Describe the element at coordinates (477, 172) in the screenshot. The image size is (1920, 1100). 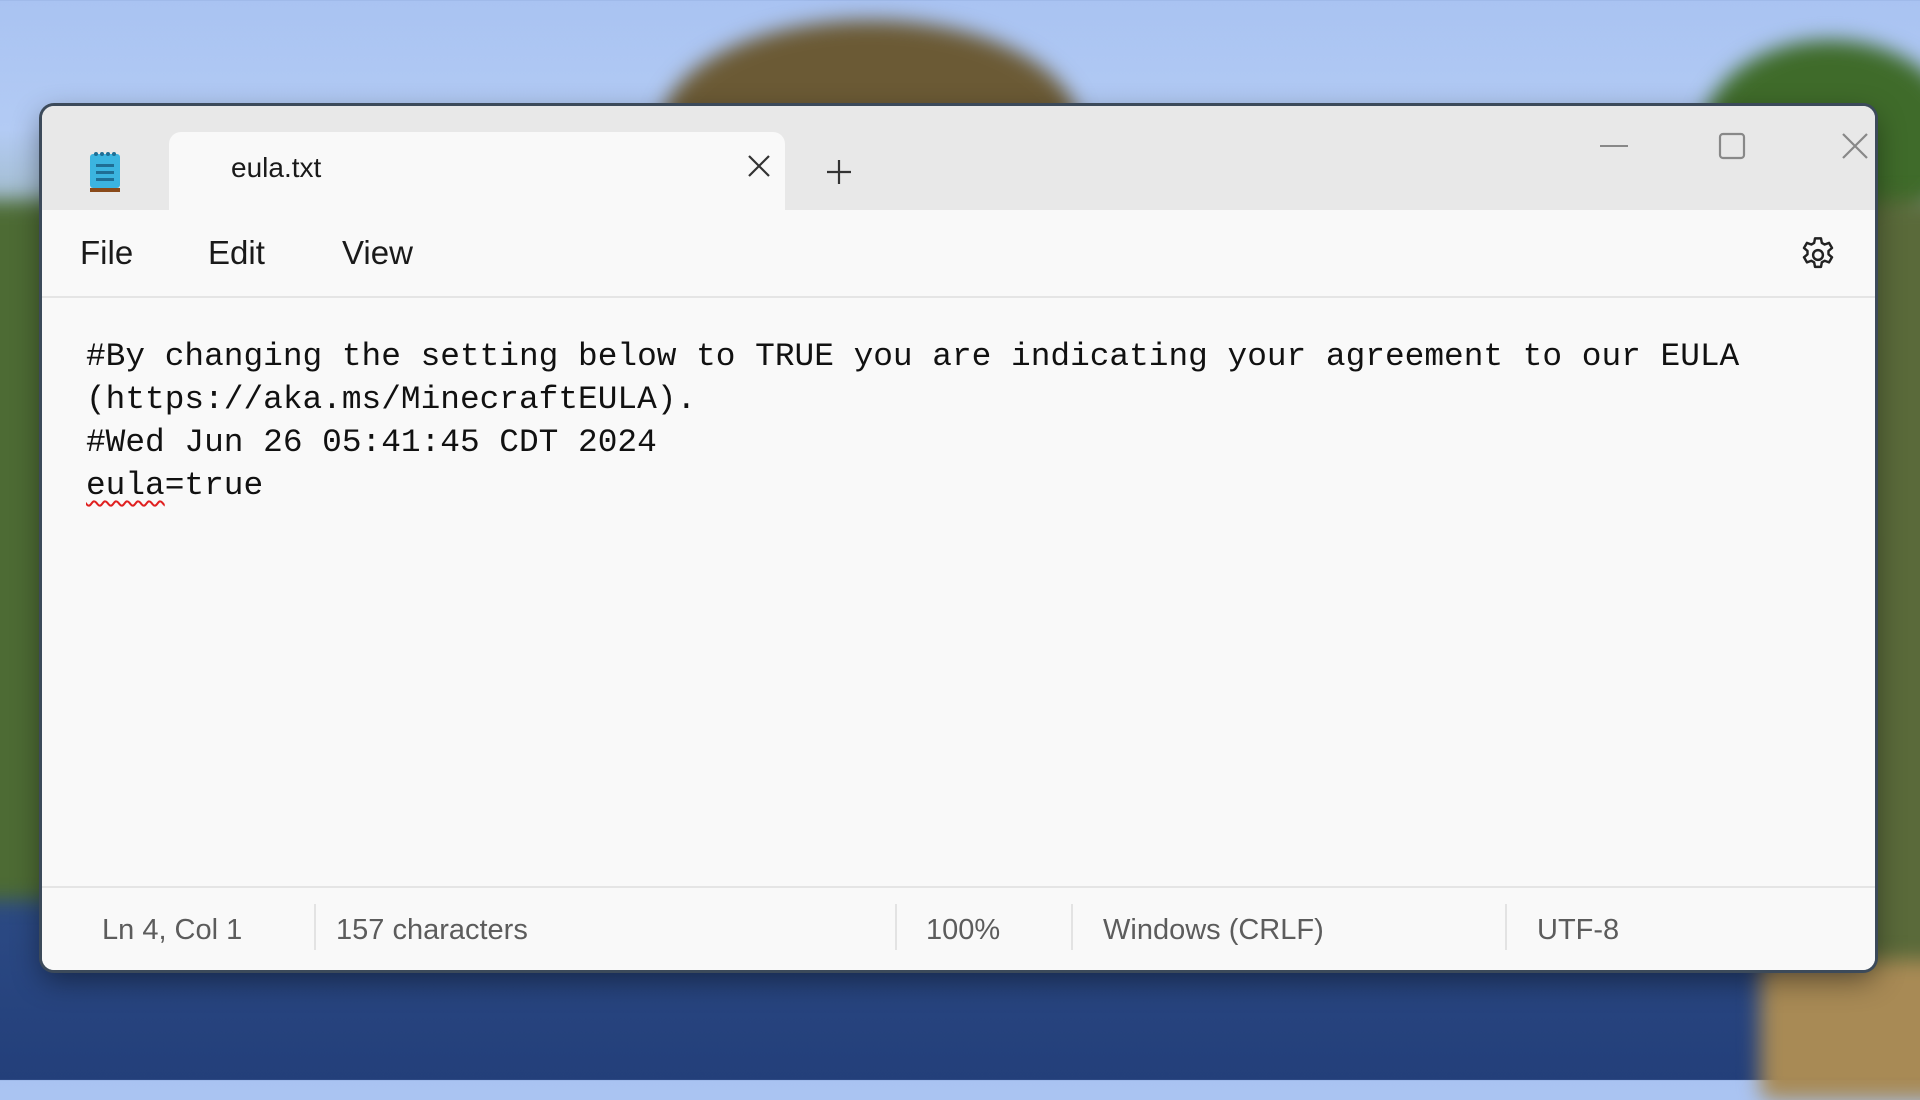
I see `tab-eula-txt: eula.txt` at that location.